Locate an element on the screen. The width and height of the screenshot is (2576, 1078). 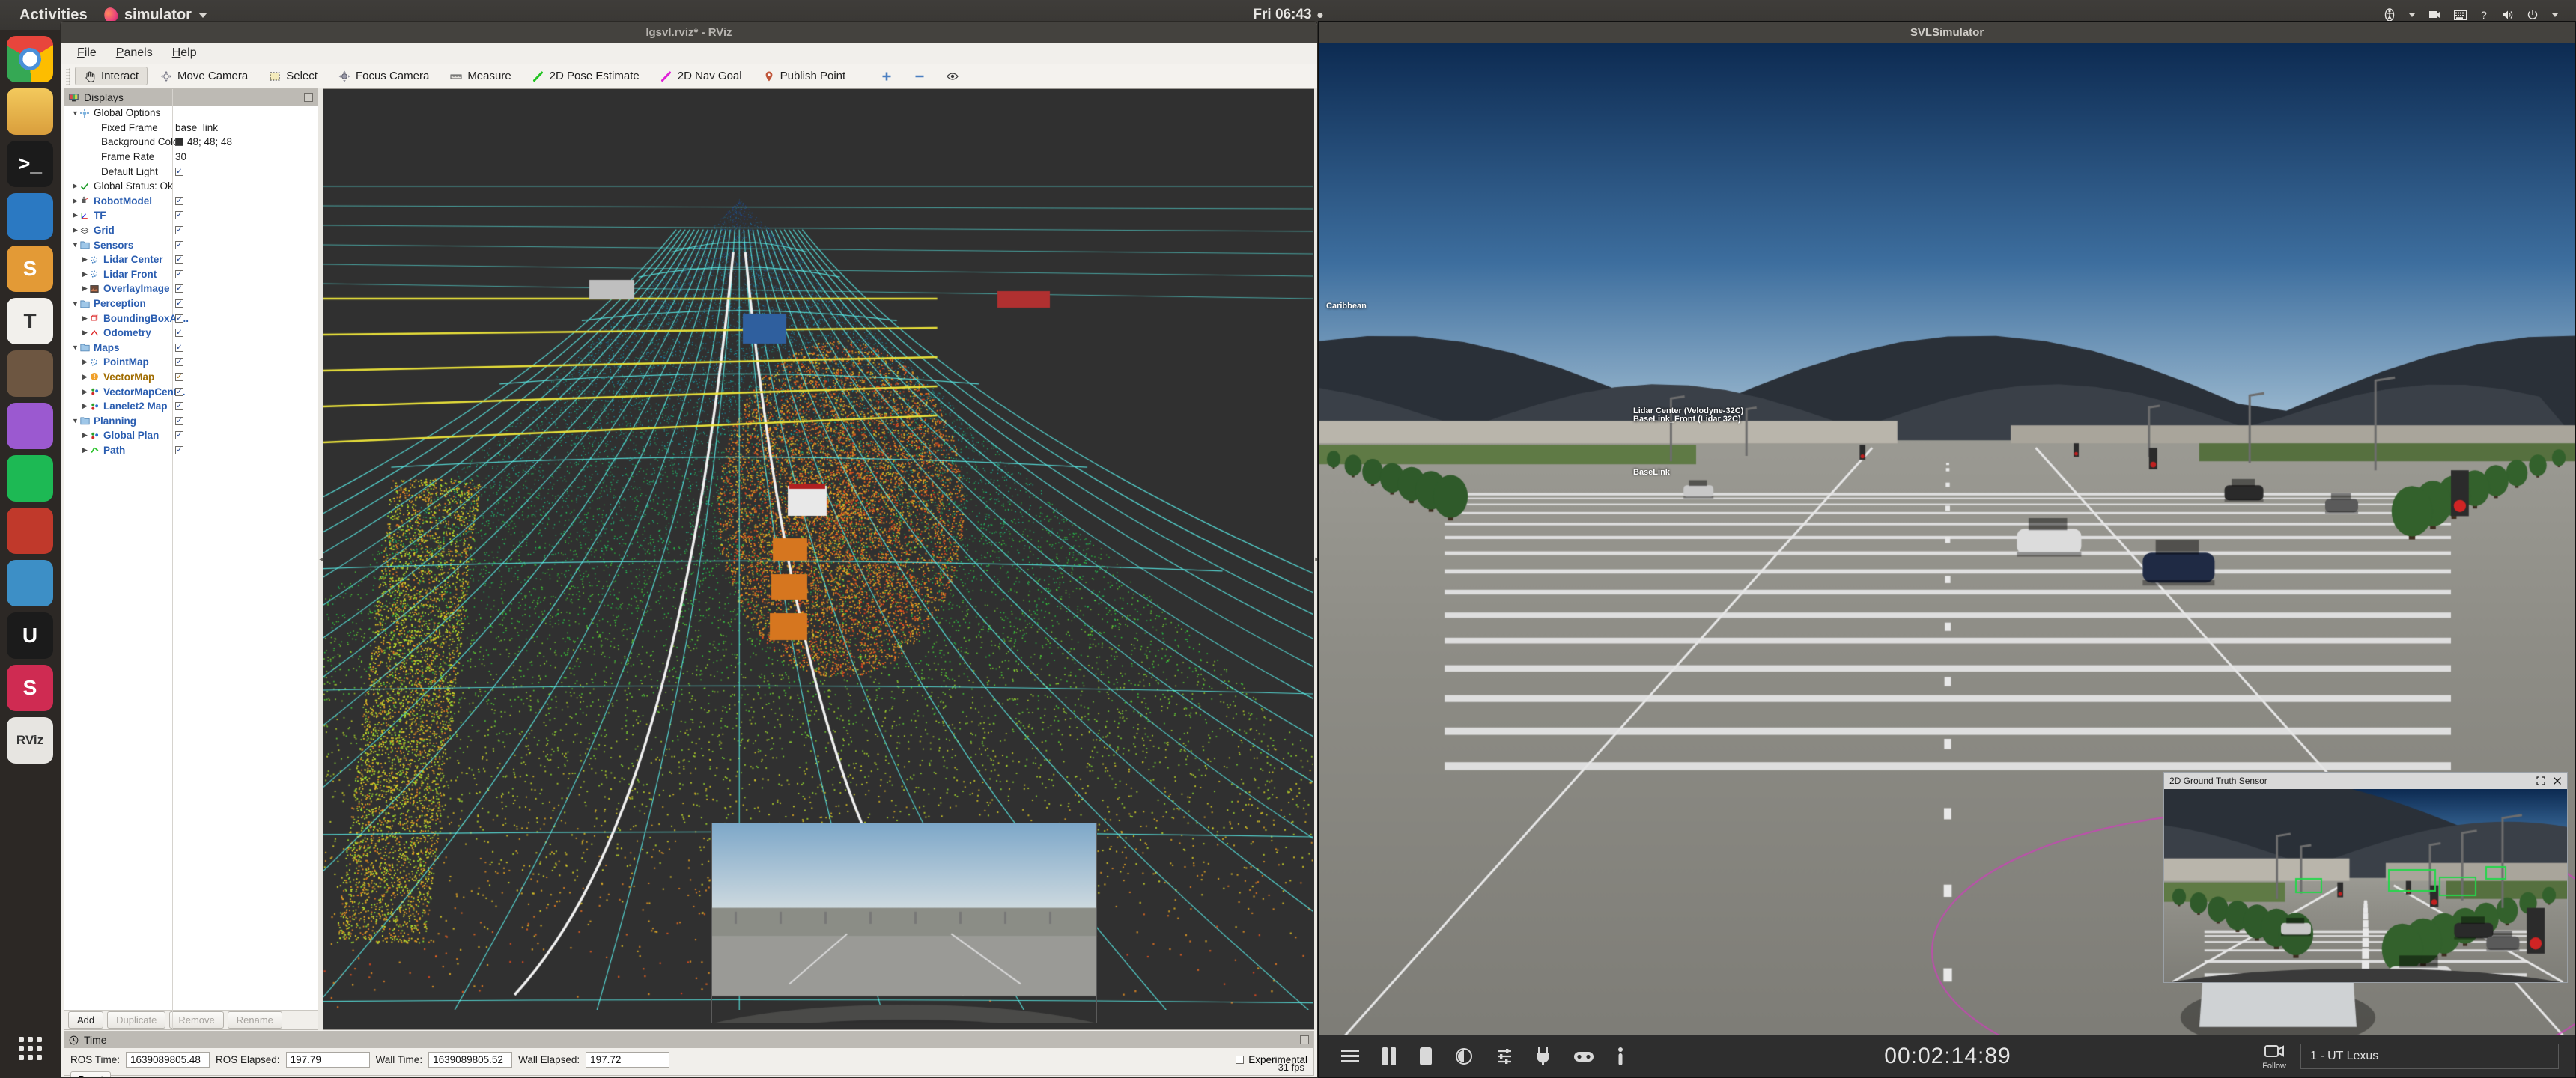
volume-icon is located at coordinates (2507, 15).